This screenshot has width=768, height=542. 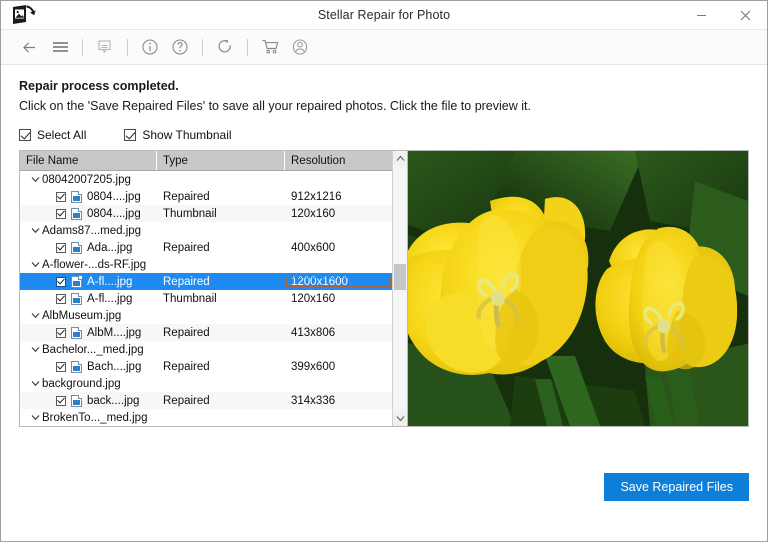 What do you see at coordinates (114, 332) in the screenshot?
I see `file-name-text: AlbM....jpg` at bounding box center [114, 332].